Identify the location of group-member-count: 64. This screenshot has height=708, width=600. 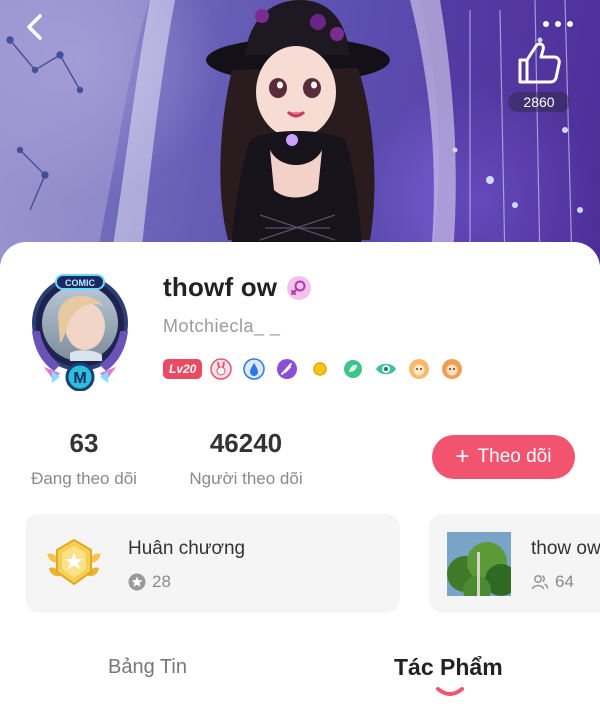
(564, 581).